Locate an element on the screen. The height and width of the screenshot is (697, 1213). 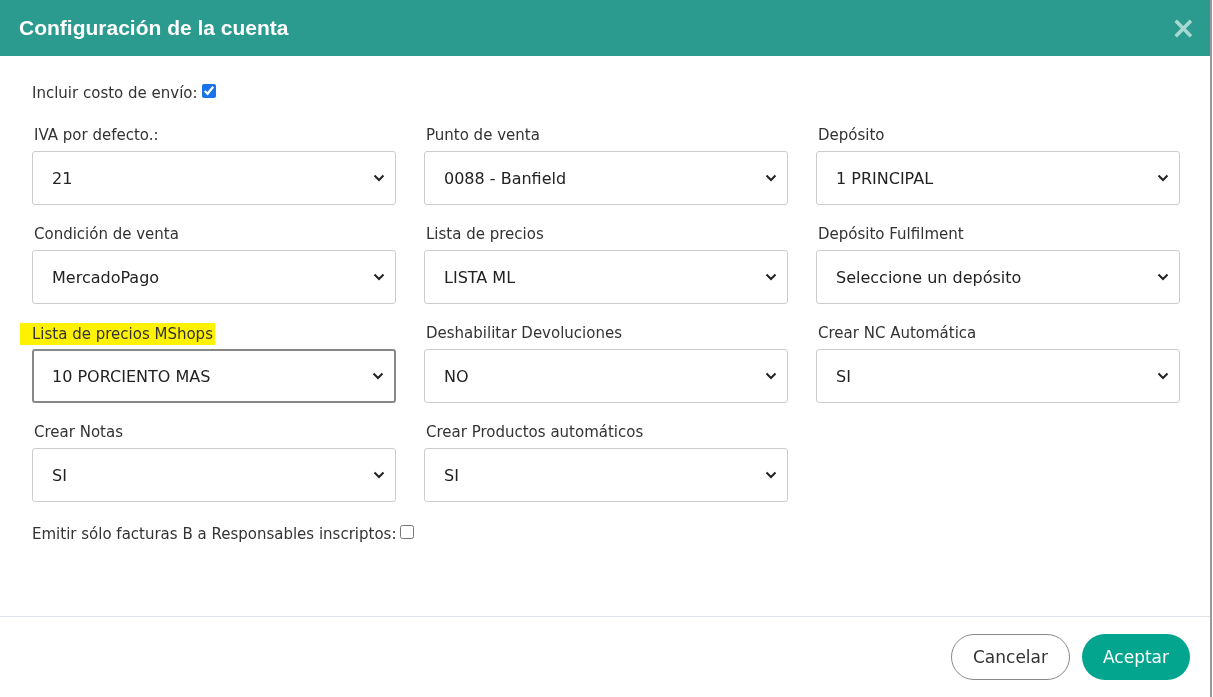
select-field: 10 PORCIENTO MAS is located at coordinates (214, 376).